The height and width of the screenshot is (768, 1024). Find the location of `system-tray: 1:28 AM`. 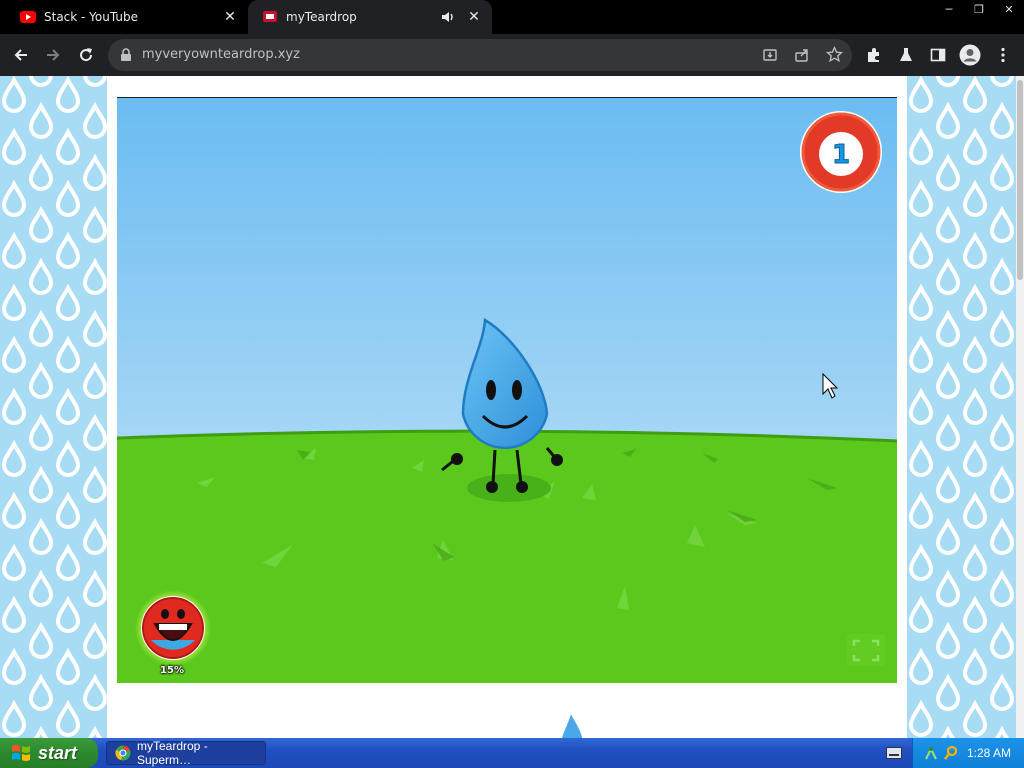

system-tray: 1:28 AM is located at coordinates (968, 753).